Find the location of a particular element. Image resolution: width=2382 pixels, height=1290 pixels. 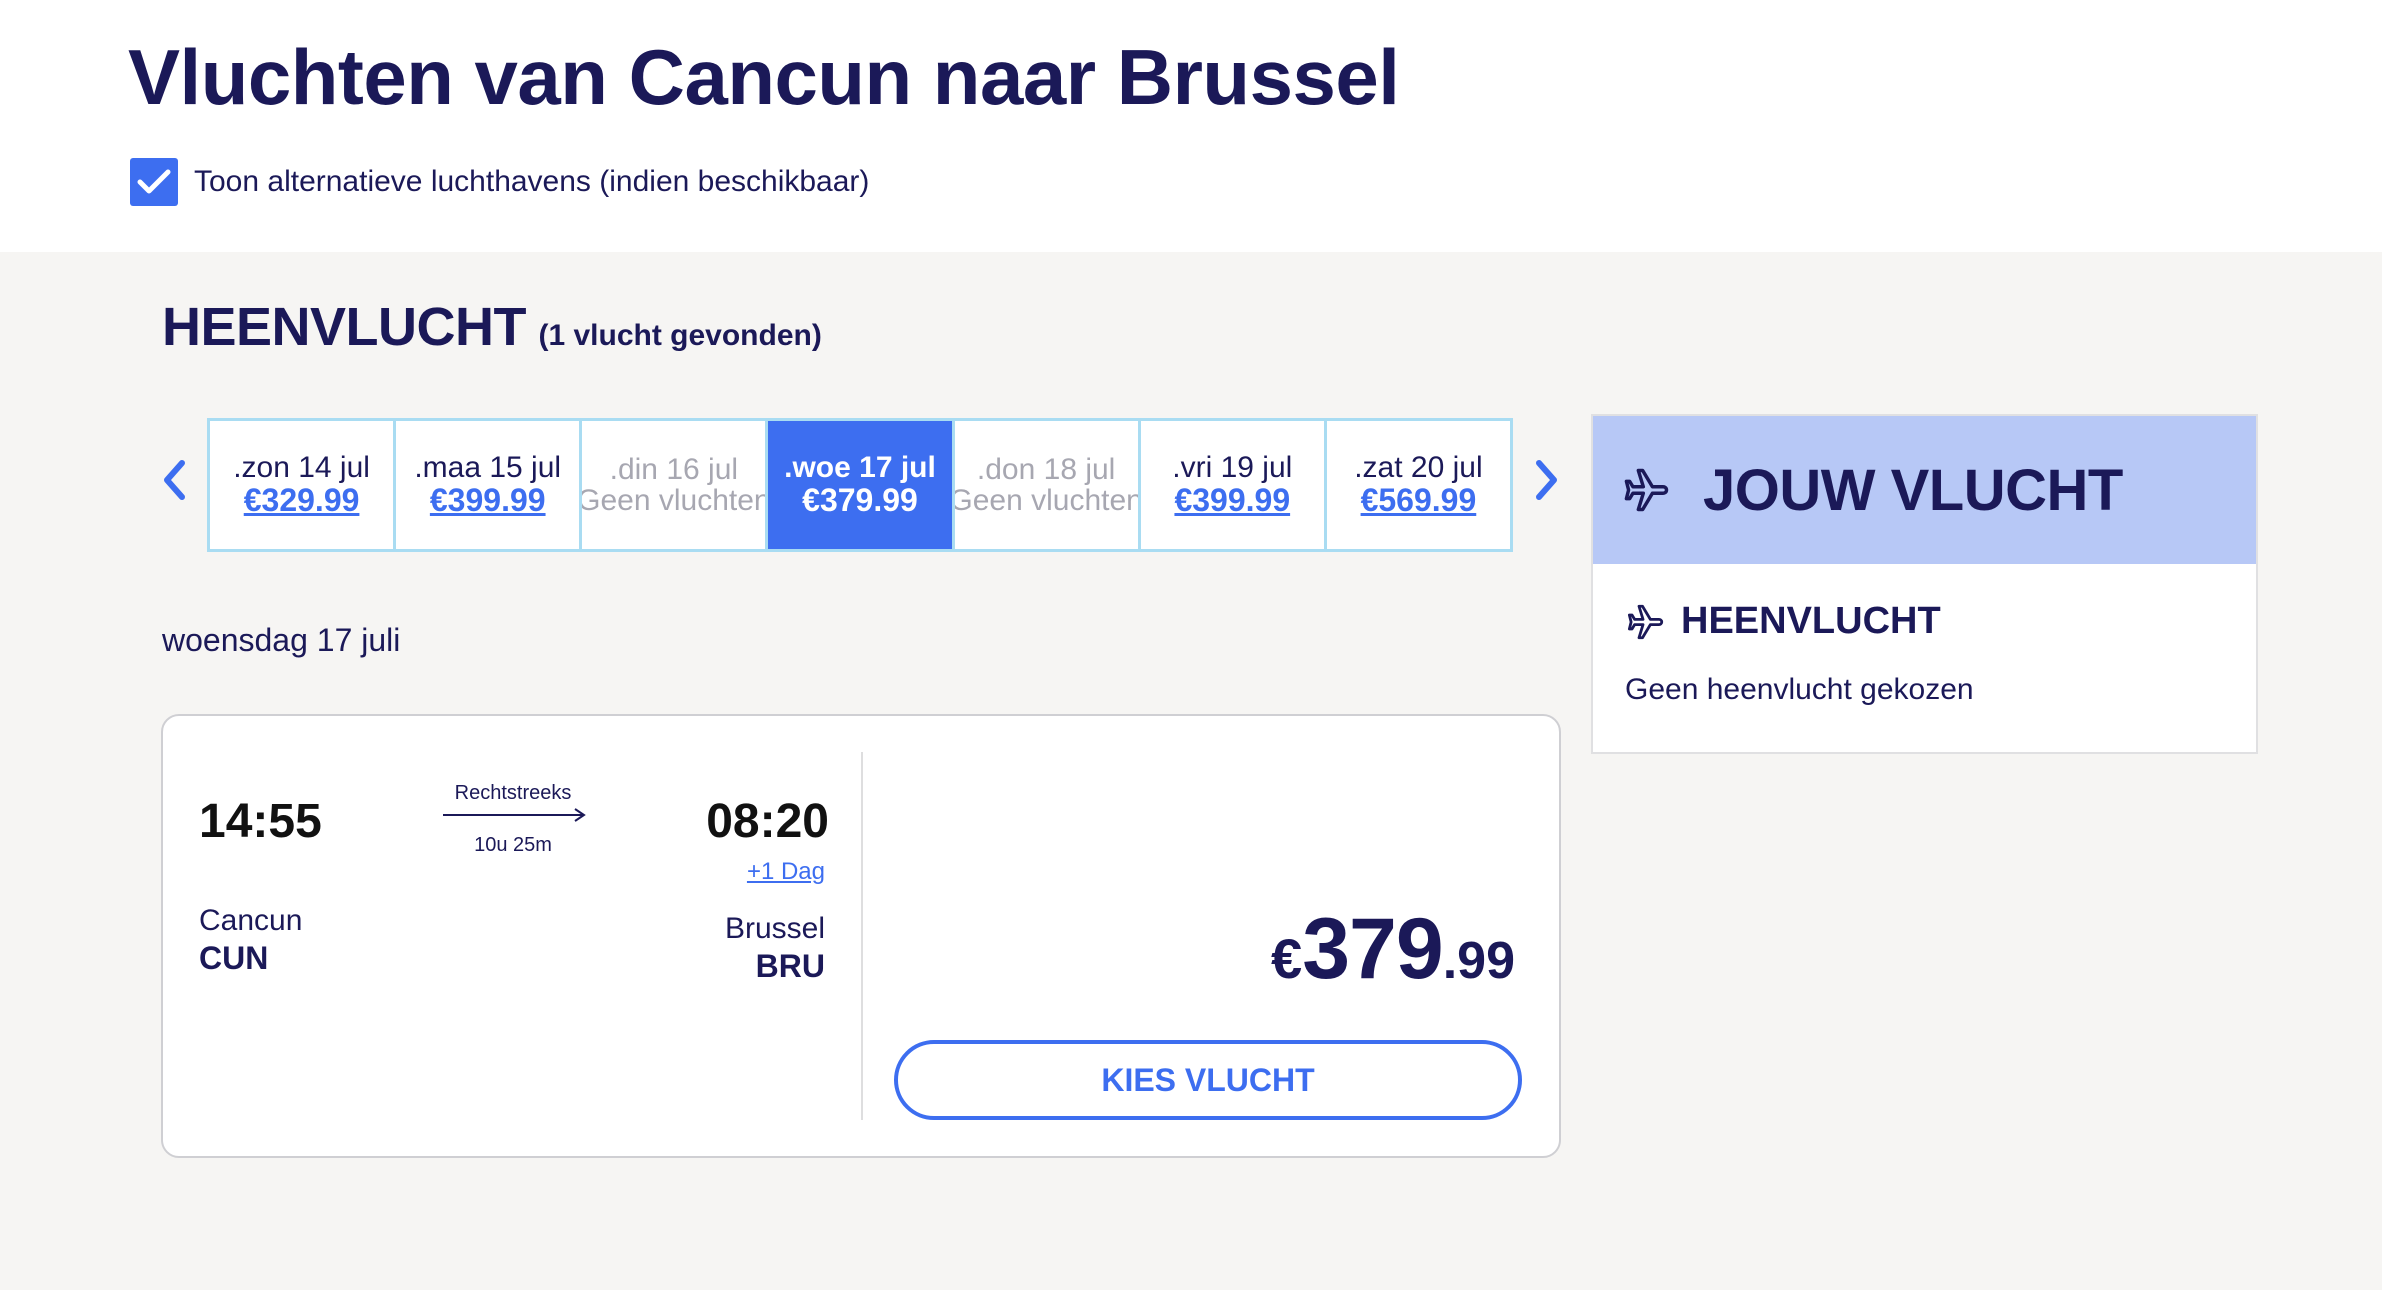

chevron-right-icon is located at coordinates (1546, 480).